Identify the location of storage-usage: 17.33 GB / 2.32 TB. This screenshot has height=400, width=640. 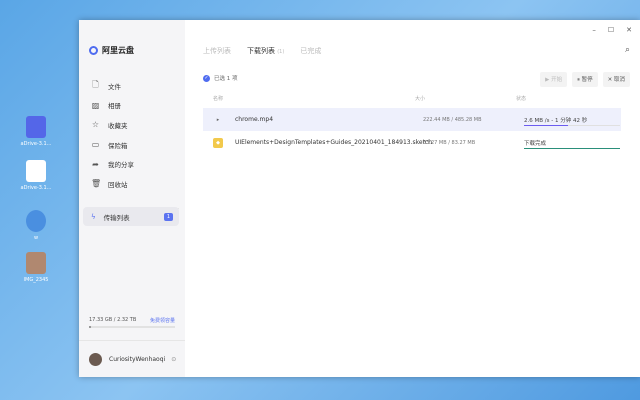
(113, 320).